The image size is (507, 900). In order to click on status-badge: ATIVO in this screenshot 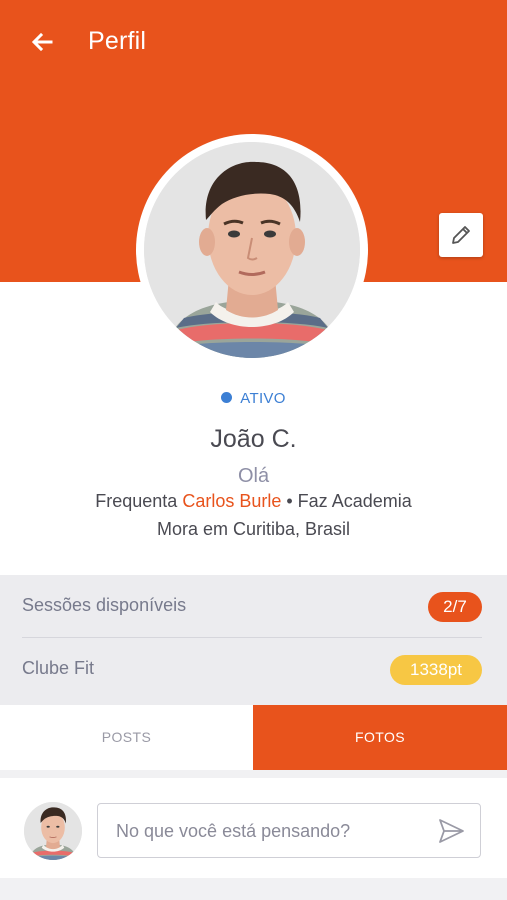, I will do `click(253, 398)`.